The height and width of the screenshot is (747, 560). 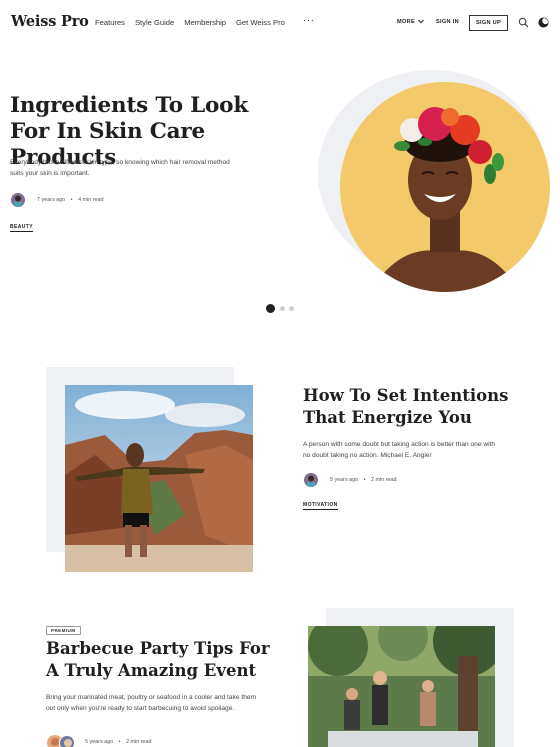 I want to click on site-logo: Weiss Pro, so click(x=50, y=21).